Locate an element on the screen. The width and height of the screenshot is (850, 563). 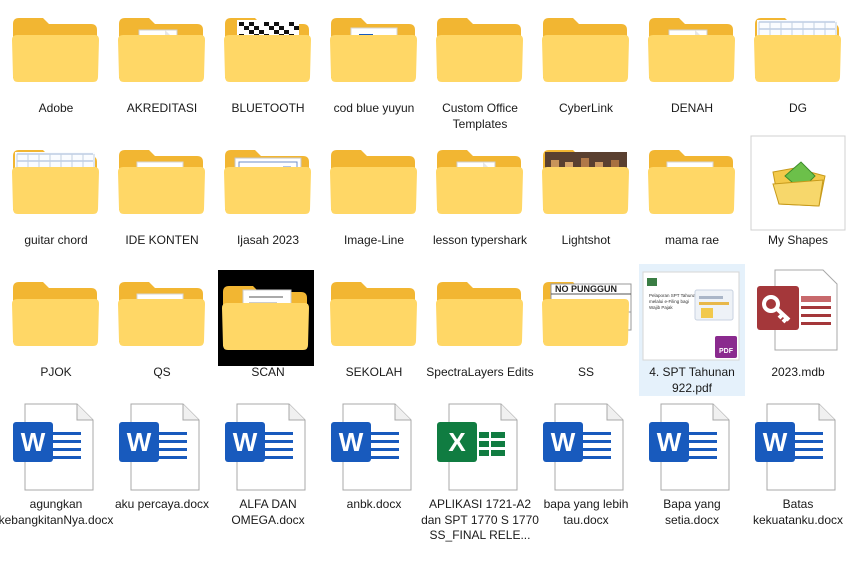
folder-lightshot: Lightshot is located at coordinates (586, 198).